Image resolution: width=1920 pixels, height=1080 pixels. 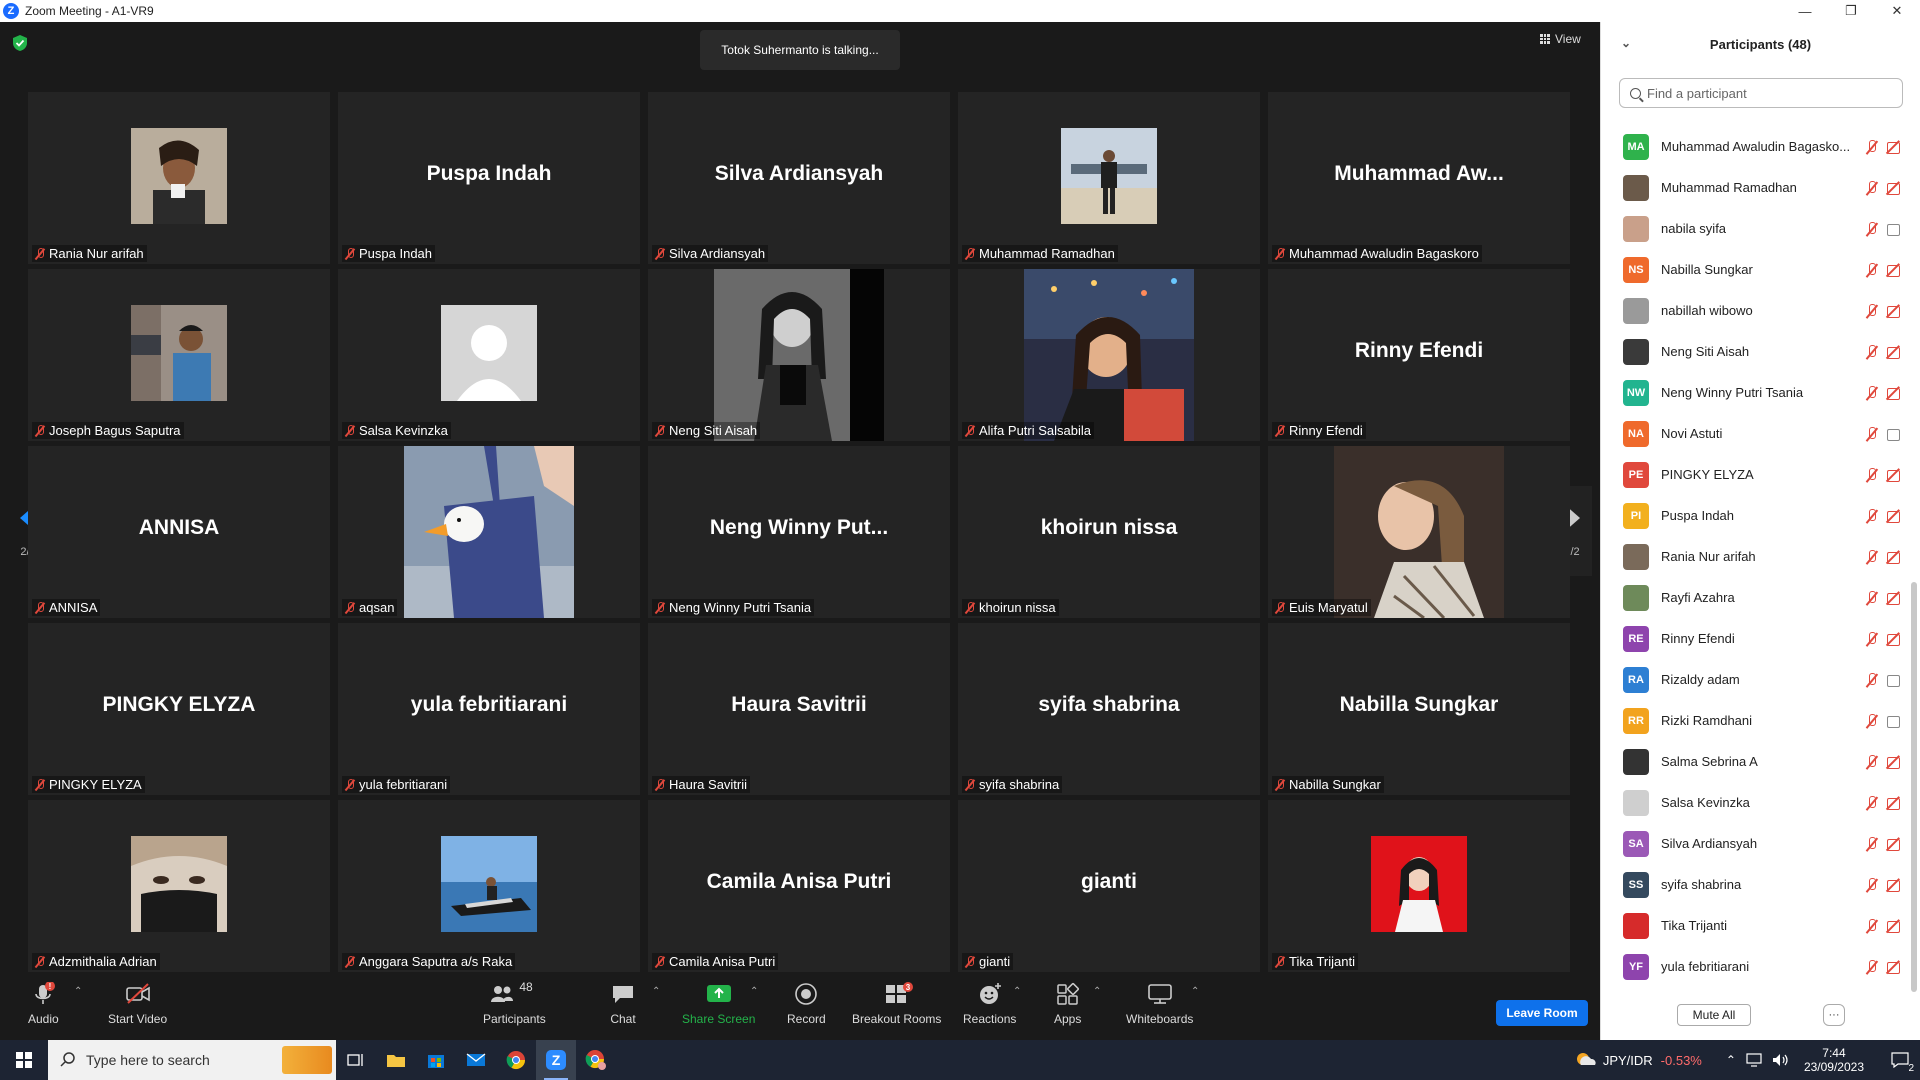 What do you see at coordinates (192, 1060) in the screenshot?
I see `taskbar-search: Type here to search` at bounding box center [192, 1060].